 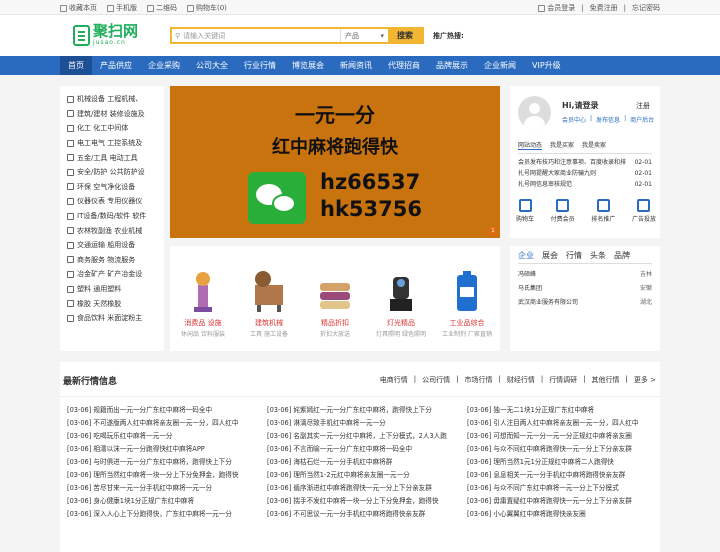 I want to click on list-item: 冯硕峰 吉林, so click(x=585, y=275).